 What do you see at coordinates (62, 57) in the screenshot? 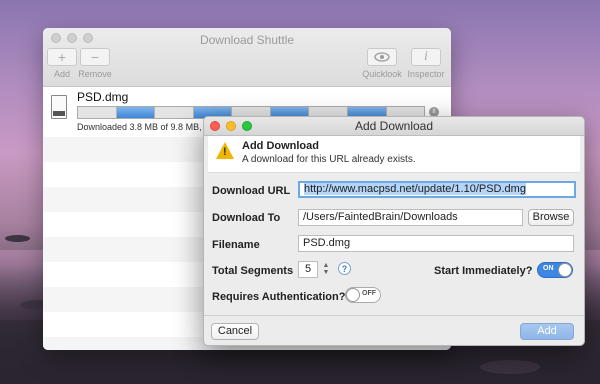
I see `plus-icon: +` at bounding box center [62, 57].